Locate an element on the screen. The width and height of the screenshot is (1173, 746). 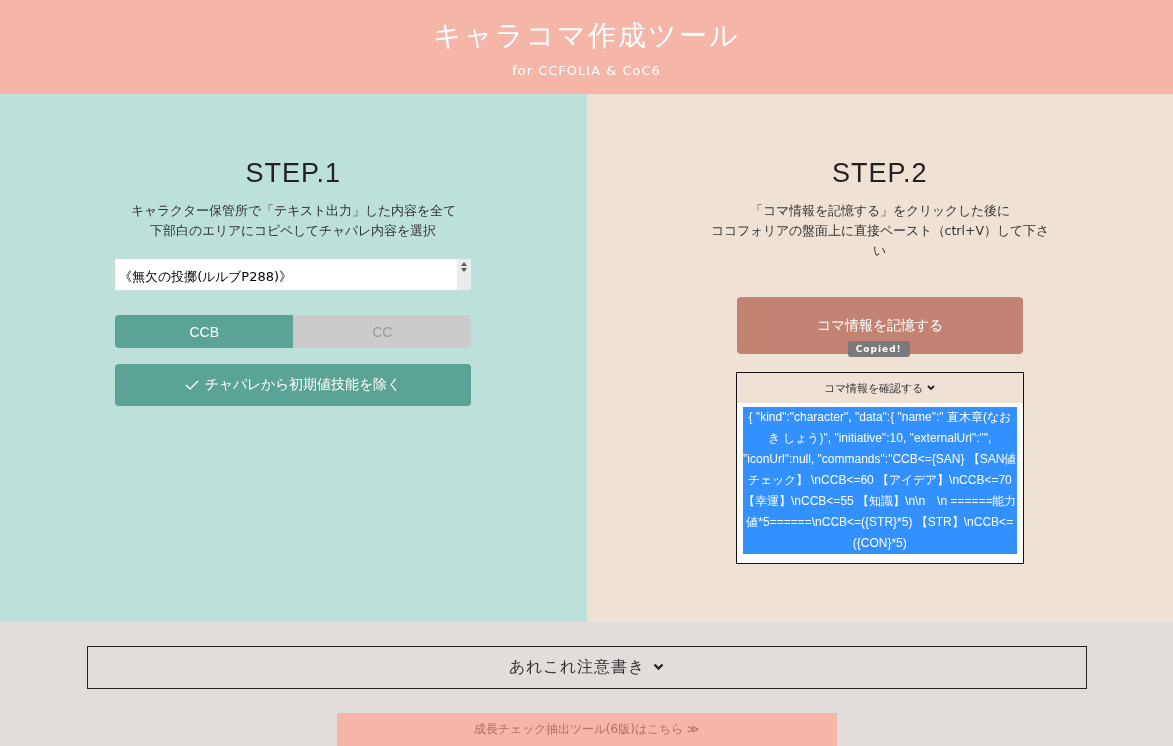
growth-tool-link: 成長チェック抽出ツール(6版)はこちら ≫ is located at coordinates (586, 729).